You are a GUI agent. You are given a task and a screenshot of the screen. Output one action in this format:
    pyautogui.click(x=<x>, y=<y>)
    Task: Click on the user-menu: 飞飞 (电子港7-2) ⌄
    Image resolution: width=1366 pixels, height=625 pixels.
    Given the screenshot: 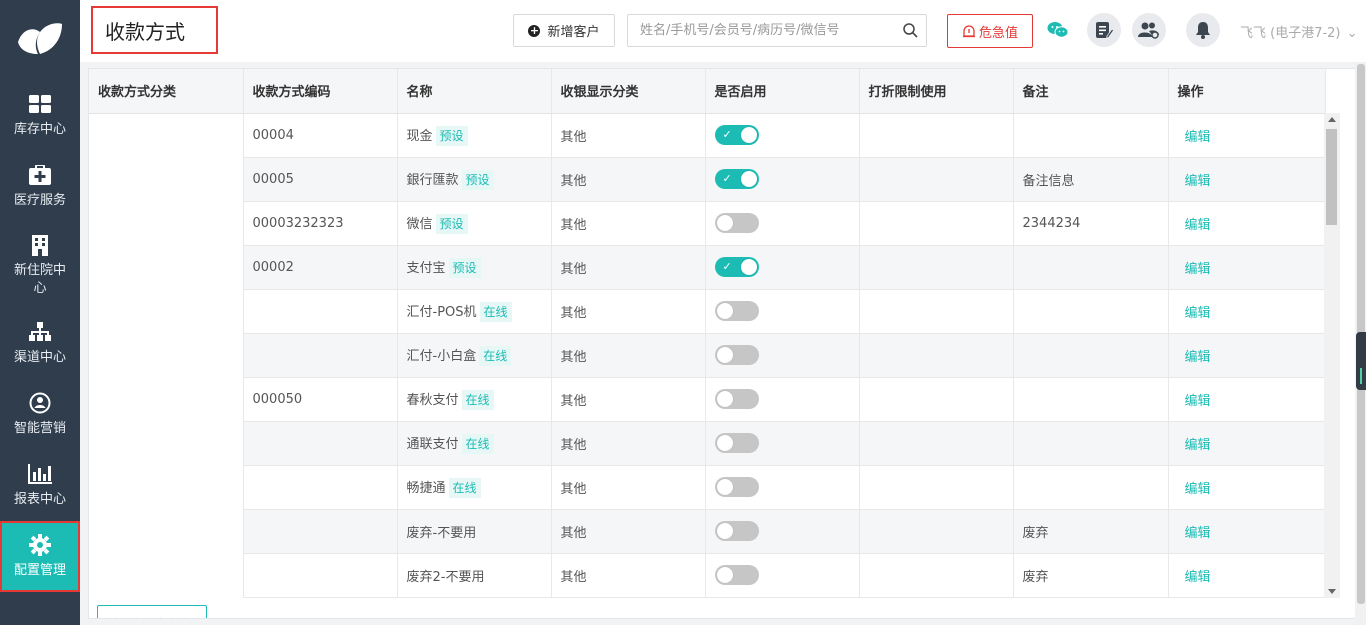 What is the action you would take?
    pyautogui.click(x=1299, y=31)
    